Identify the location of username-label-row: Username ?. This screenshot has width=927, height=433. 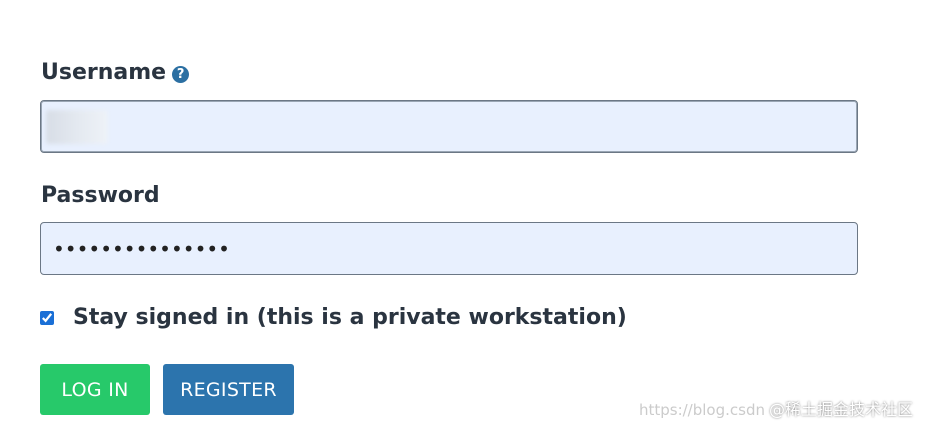
(115, 72).